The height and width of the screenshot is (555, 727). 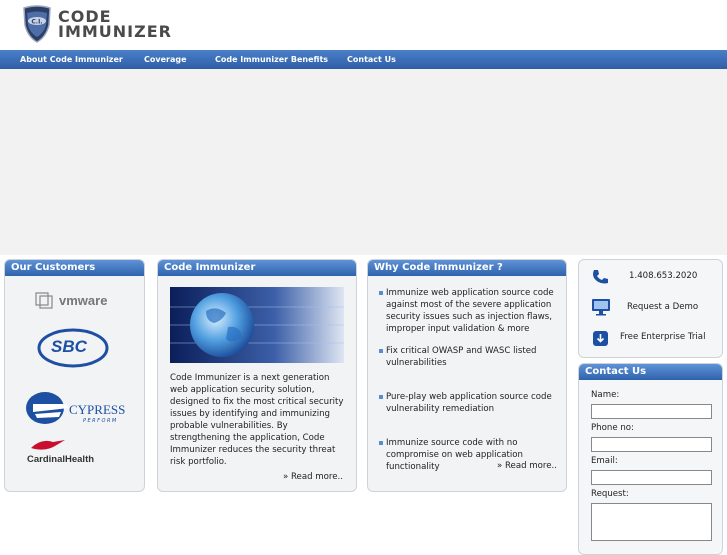 What do you see at coordinates (69, 346) in the screenshot?
I see `sbc-text: SBC` at bounding box center [69, 346].